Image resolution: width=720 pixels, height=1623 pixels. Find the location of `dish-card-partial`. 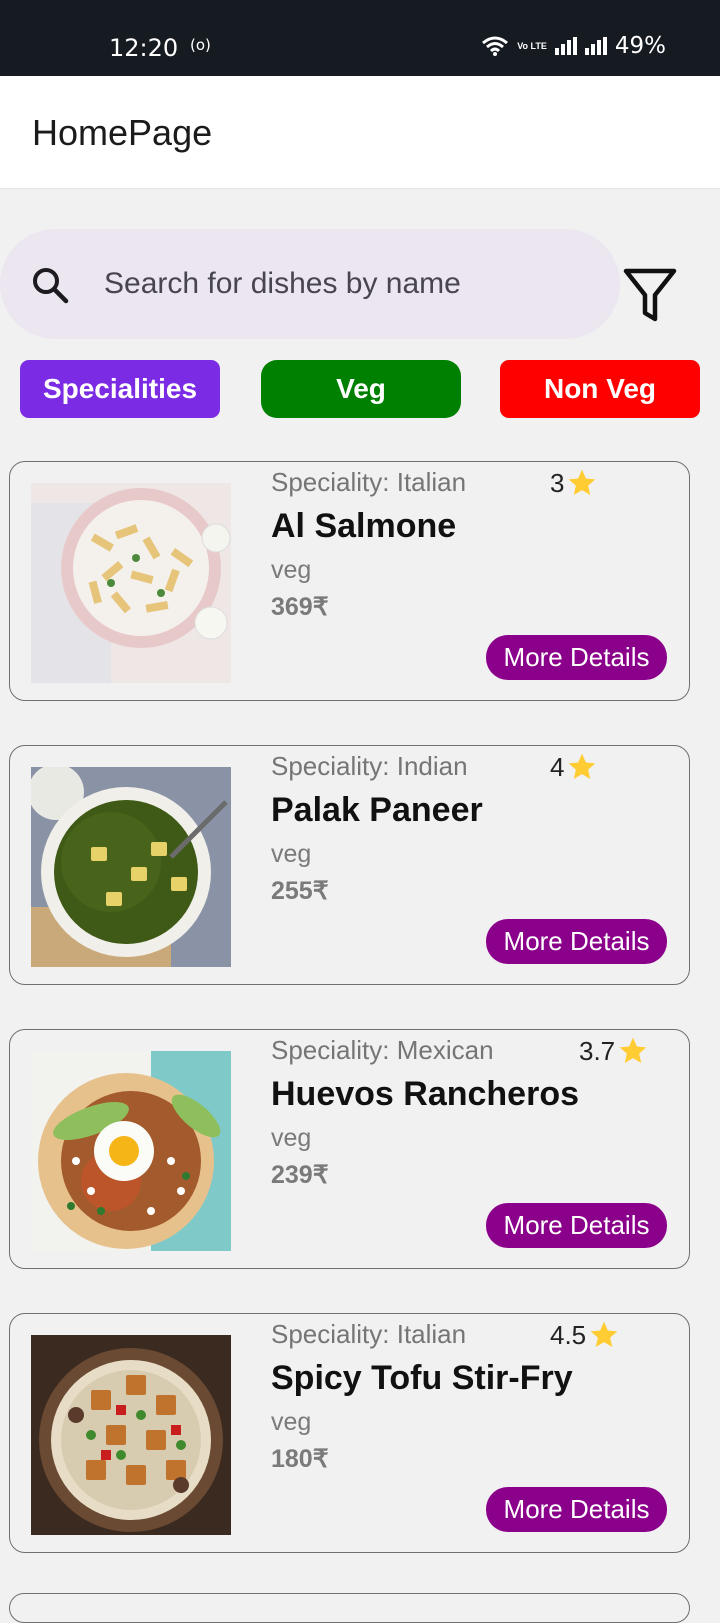

dish-card-partial is located at coordinates (349, 1608).